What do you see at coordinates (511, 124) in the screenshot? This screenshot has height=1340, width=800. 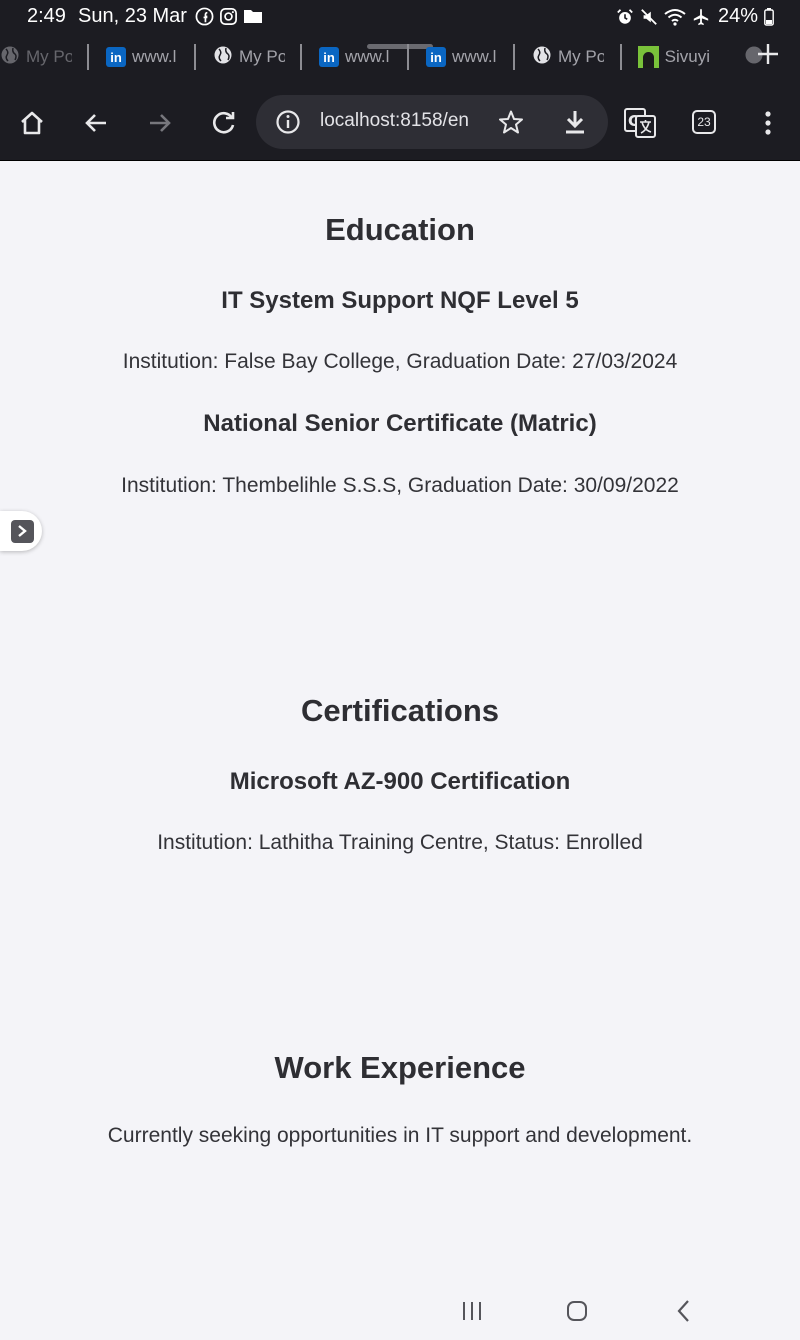 I see `star-icon` at bounding box center [511, 124].